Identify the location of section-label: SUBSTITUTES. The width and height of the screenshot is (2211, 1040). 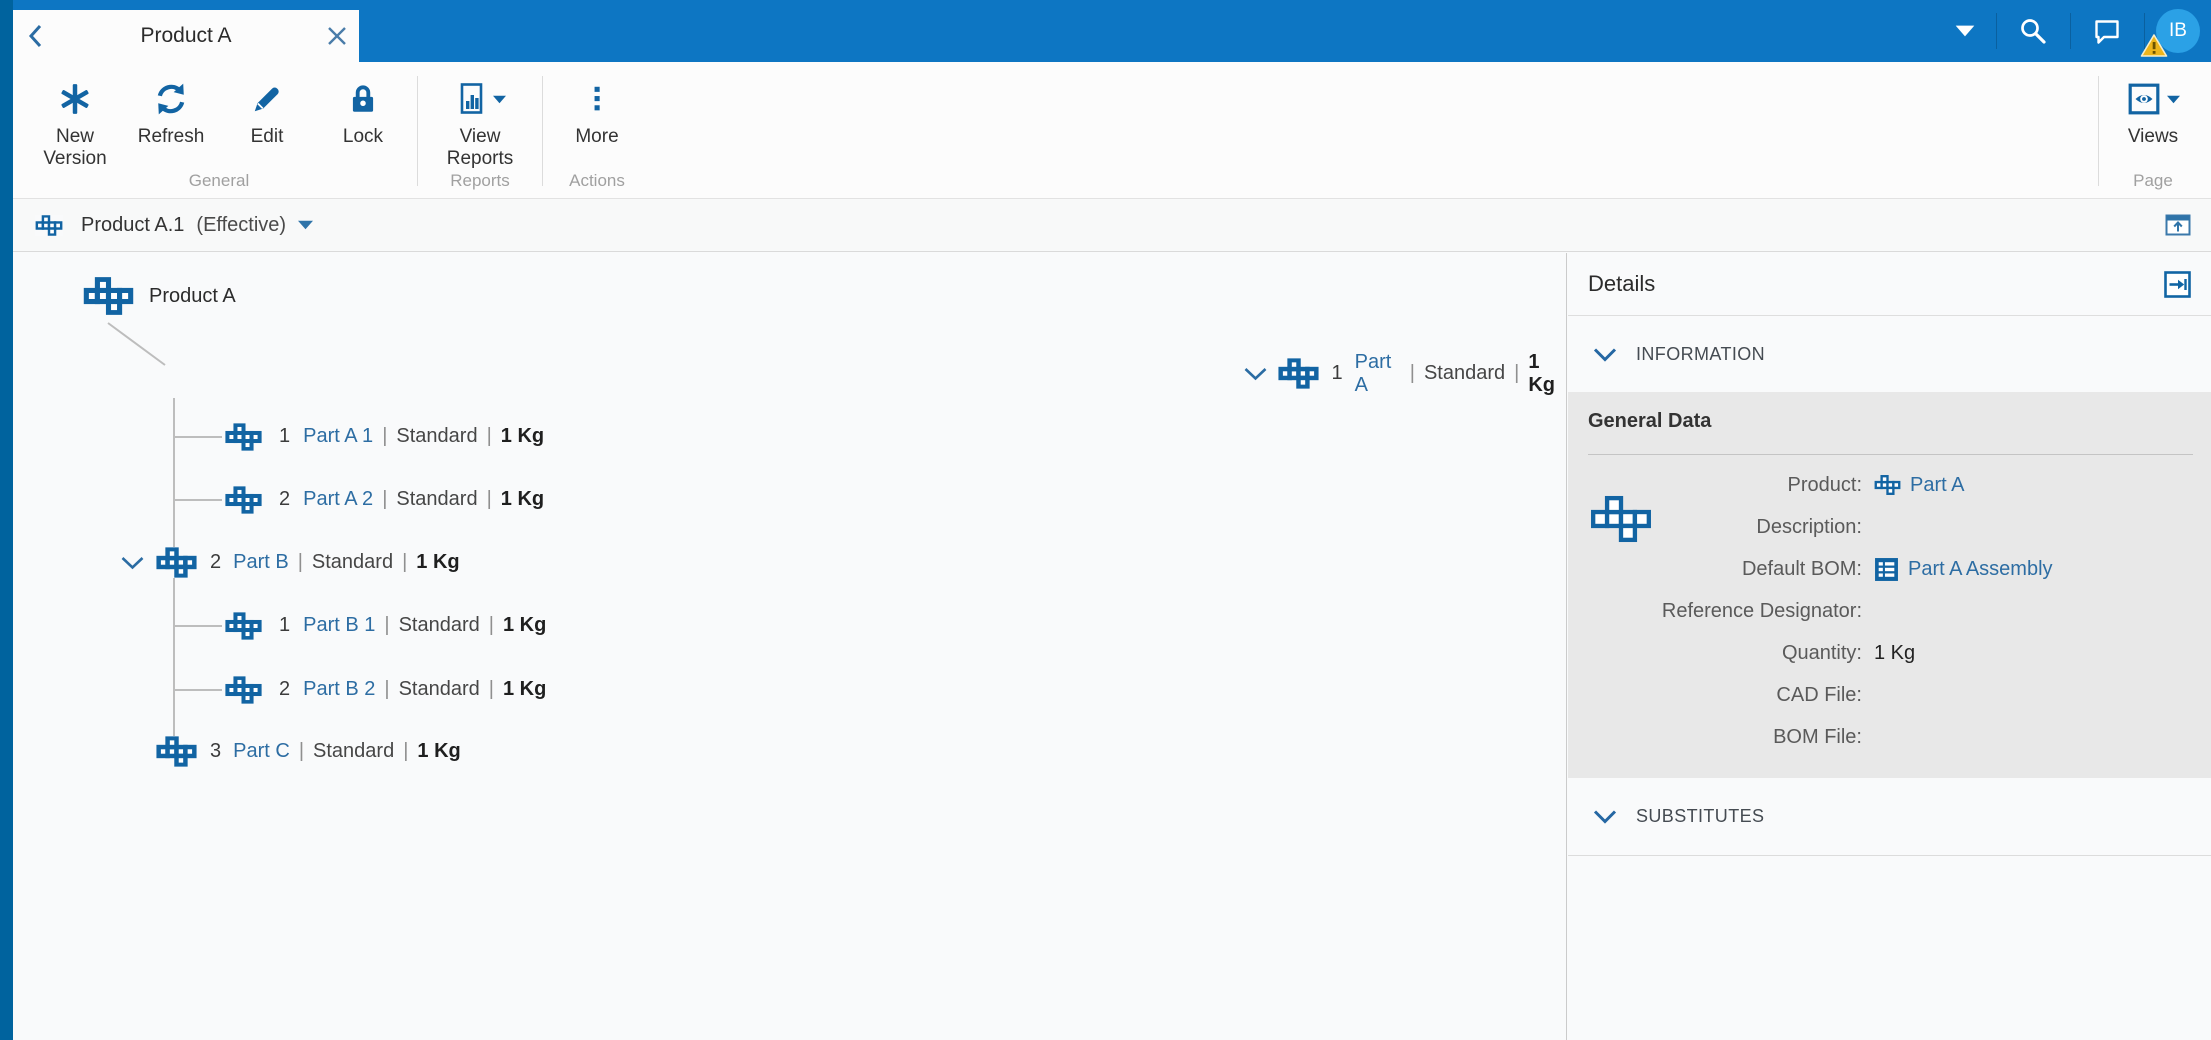
(1700, 816).